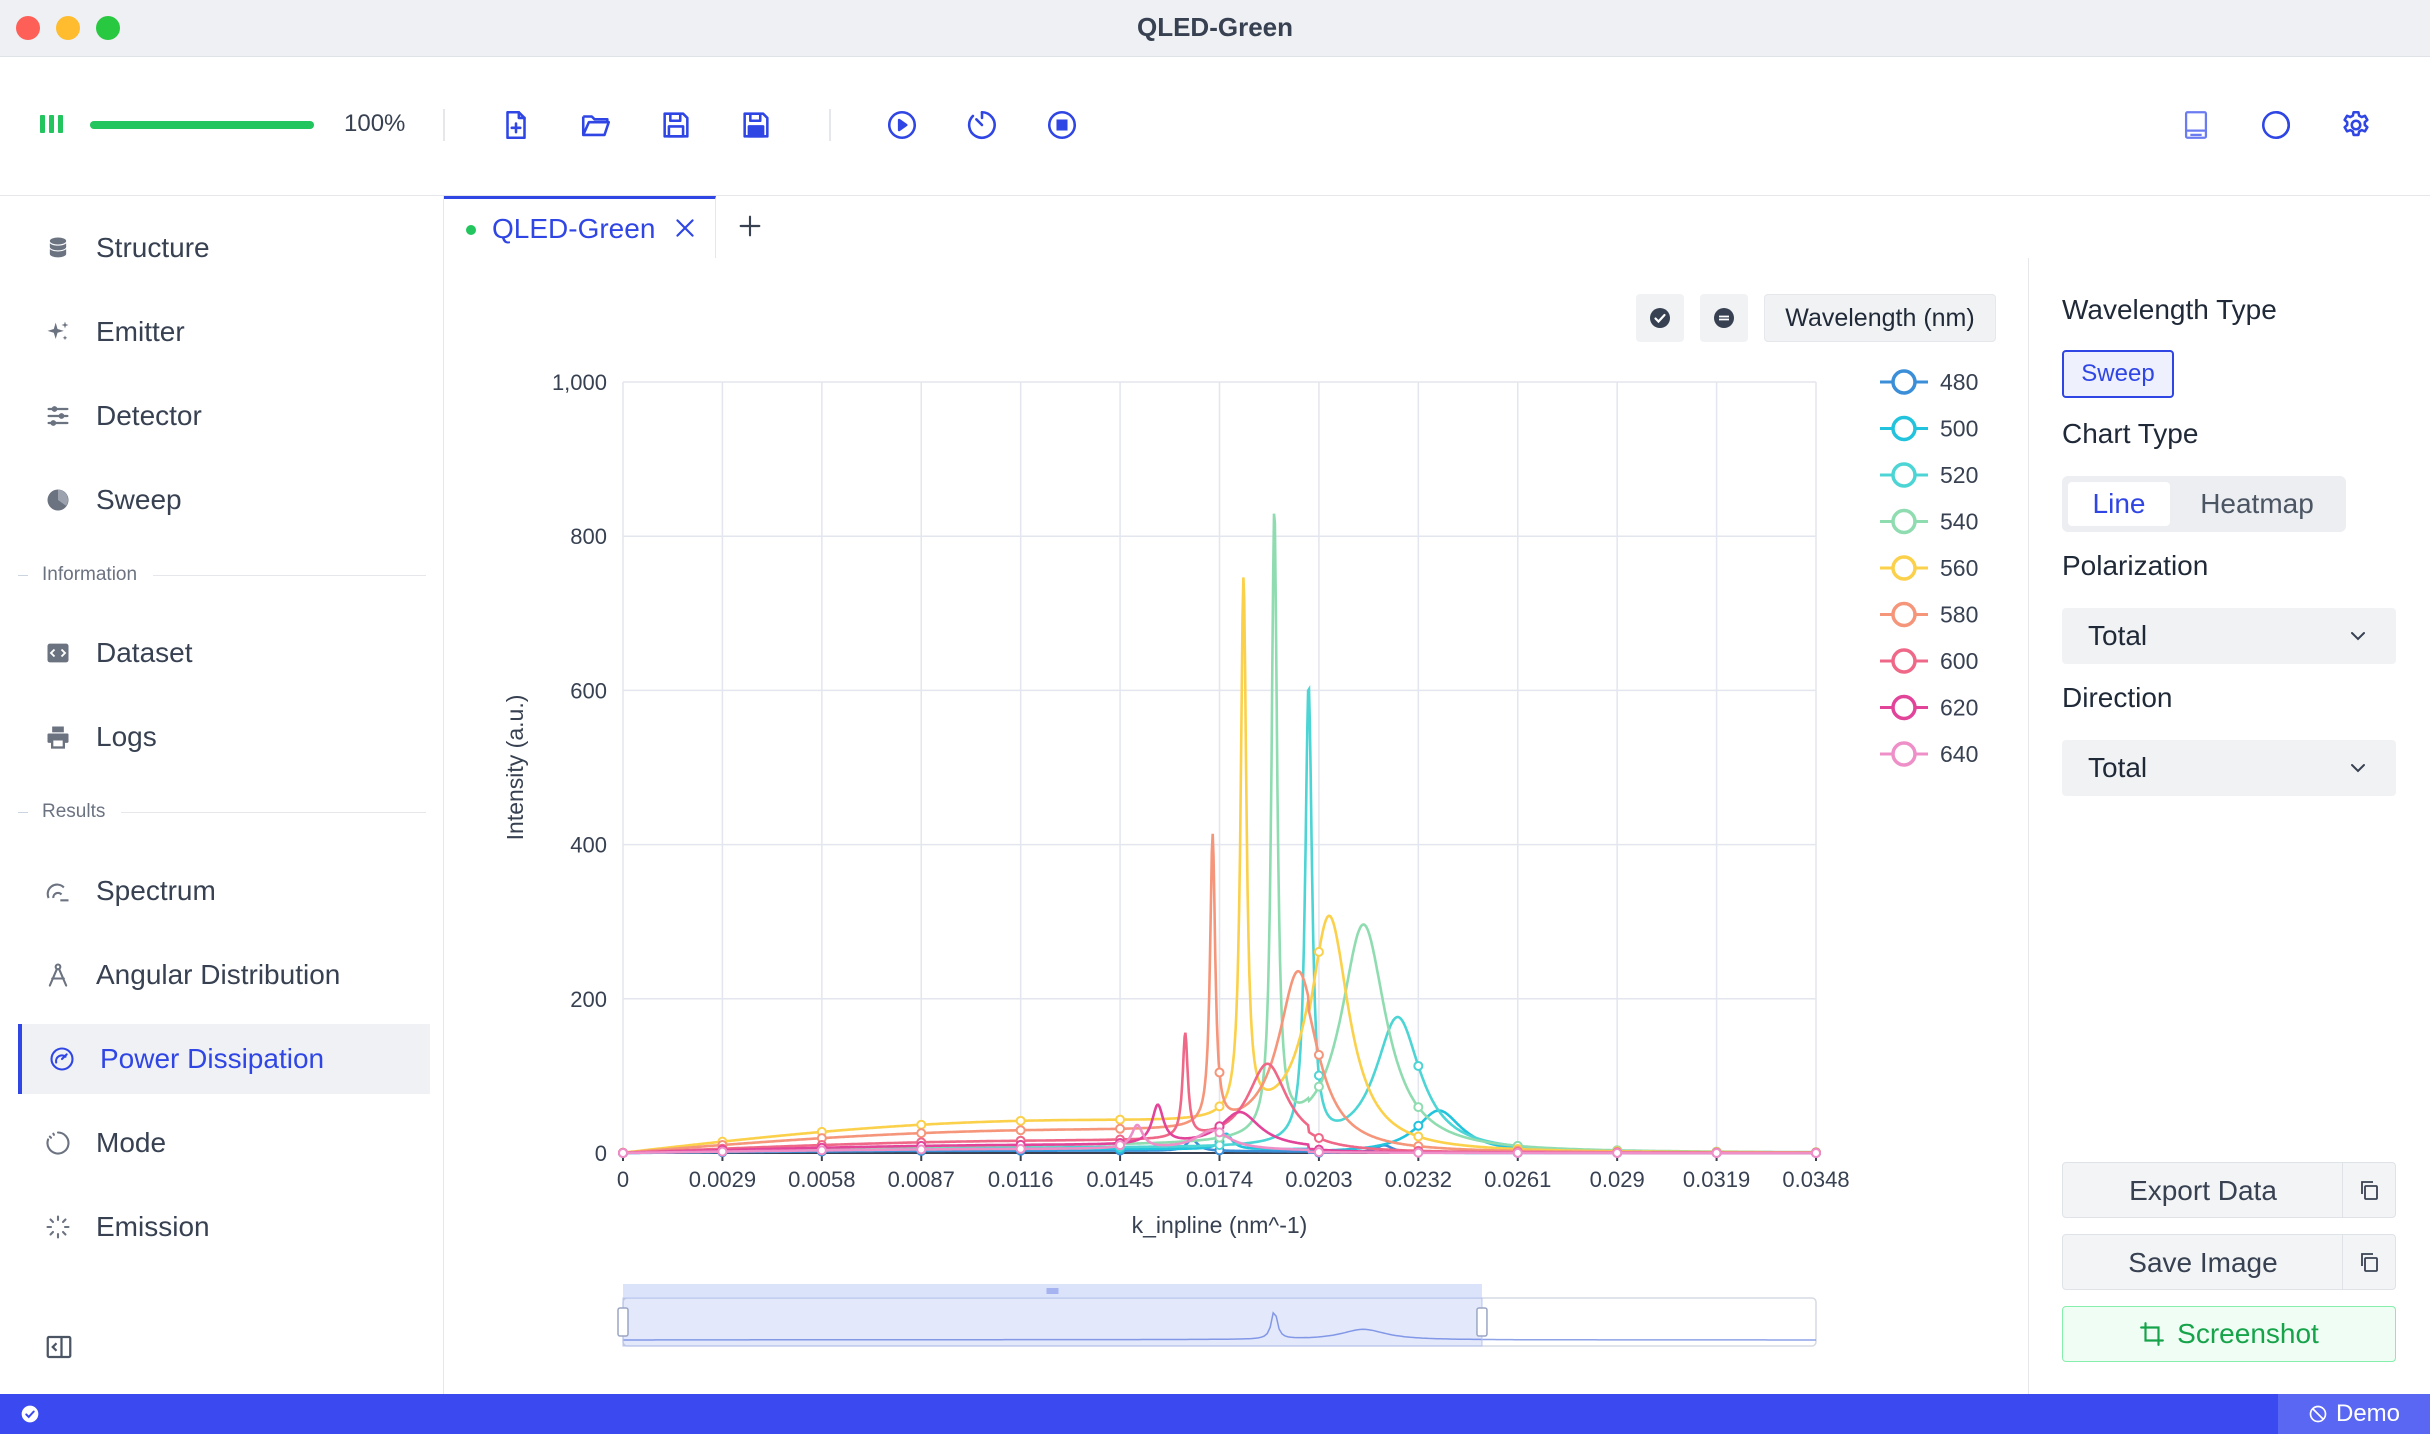 This screenshot has height=1434, width=2430. Describe the element at coordinates (588, 845) in the screenshot. I see `y-tick-label: 400` at that location.